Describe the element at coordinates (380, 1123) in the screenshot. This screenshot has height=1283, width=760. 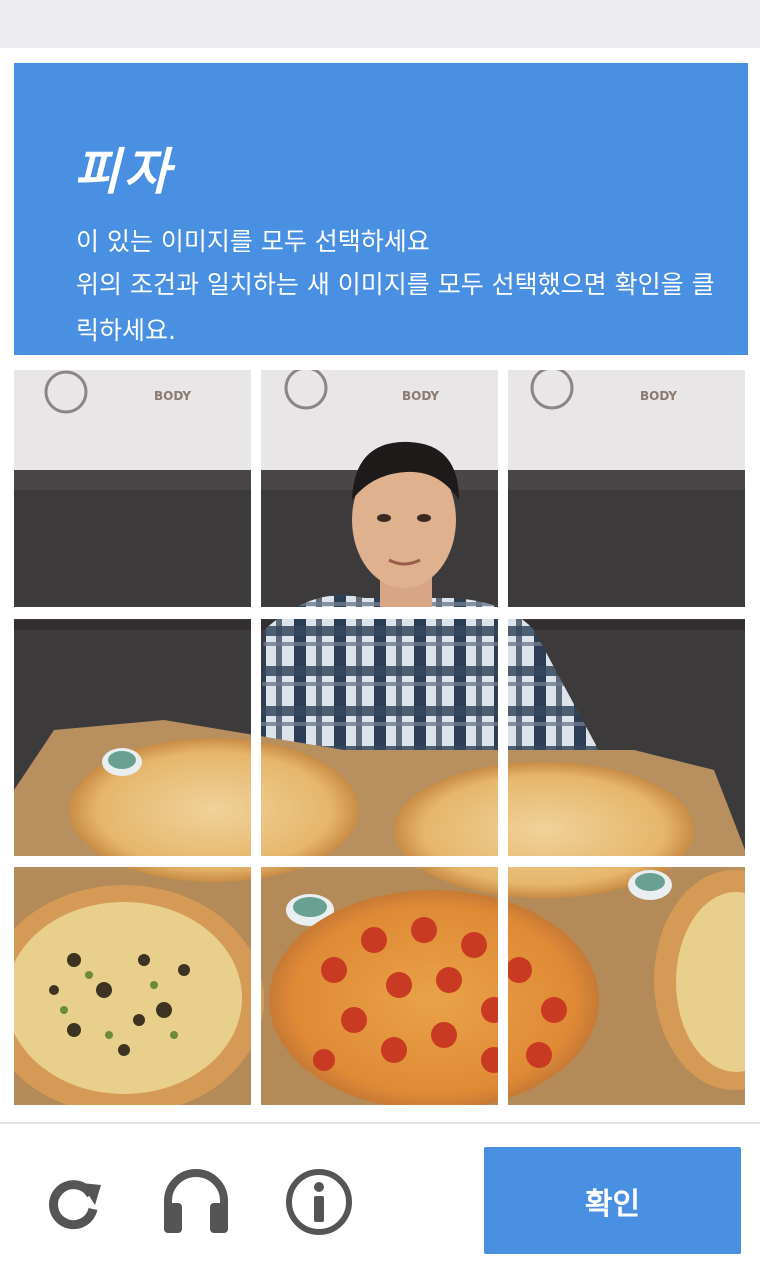
I see `footer-divider` at that location.